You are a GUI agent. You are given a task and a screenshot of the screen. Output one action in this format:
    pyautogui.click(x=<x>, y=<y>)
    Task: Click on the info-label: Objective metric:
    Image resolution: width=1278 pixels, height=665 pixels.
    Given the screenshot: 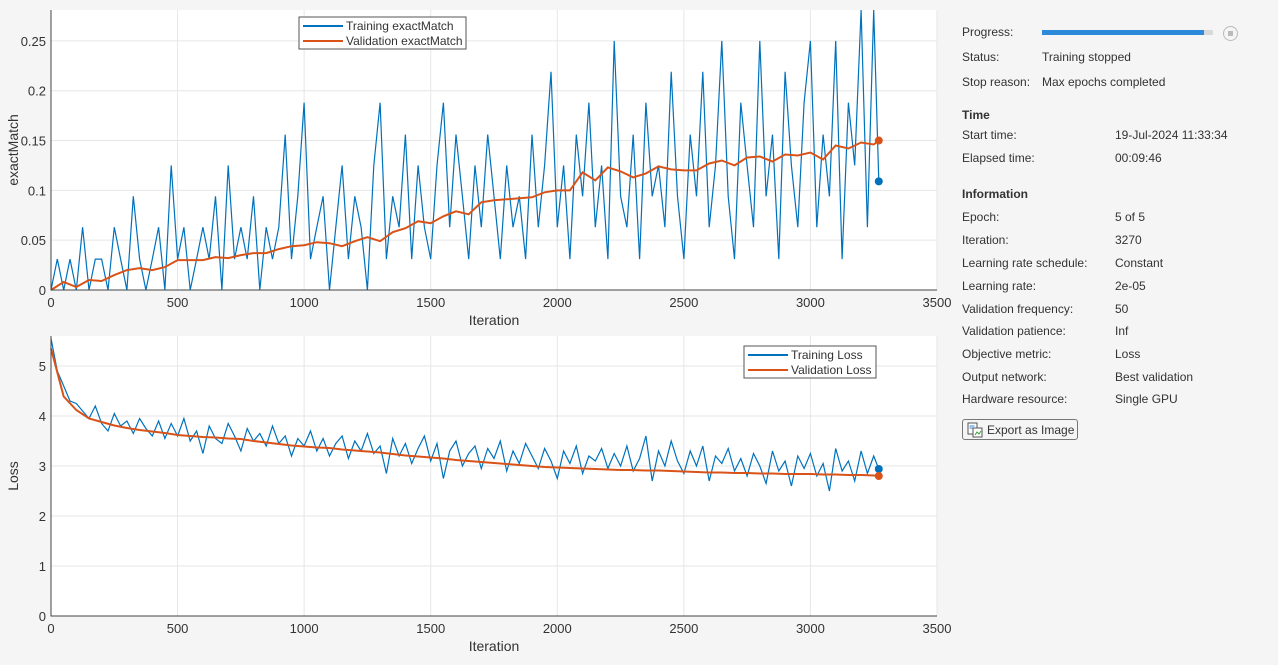 What is the action you would take?
    pyautogui.click(x=1007, y=354)
    